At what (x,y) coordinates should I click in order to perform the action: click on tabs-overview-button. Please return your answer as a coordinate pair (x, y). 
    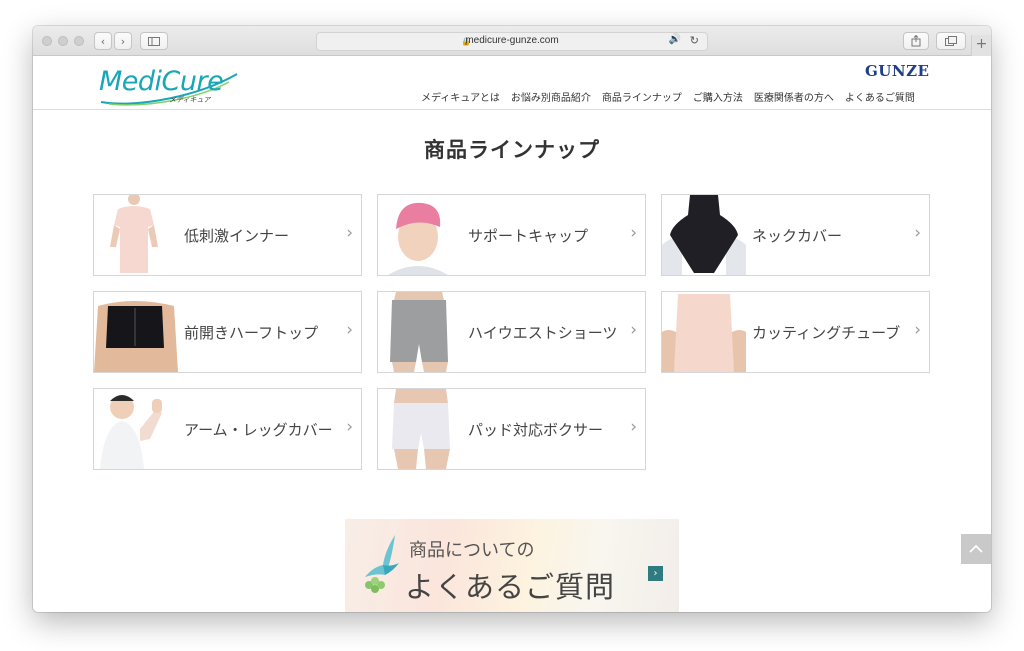
    Looking at the image, I should click on (951, 41).